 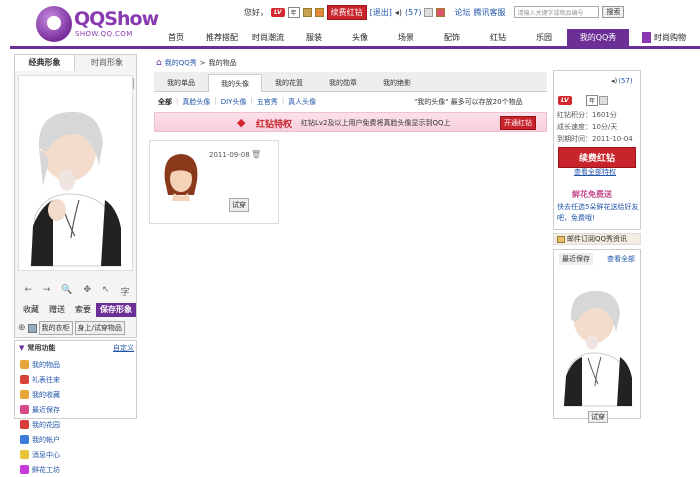 What do you see at coordinates (21, 348) in the screenshot?
I see `collapse-icon: ▼` at bounding box center [21, 348].